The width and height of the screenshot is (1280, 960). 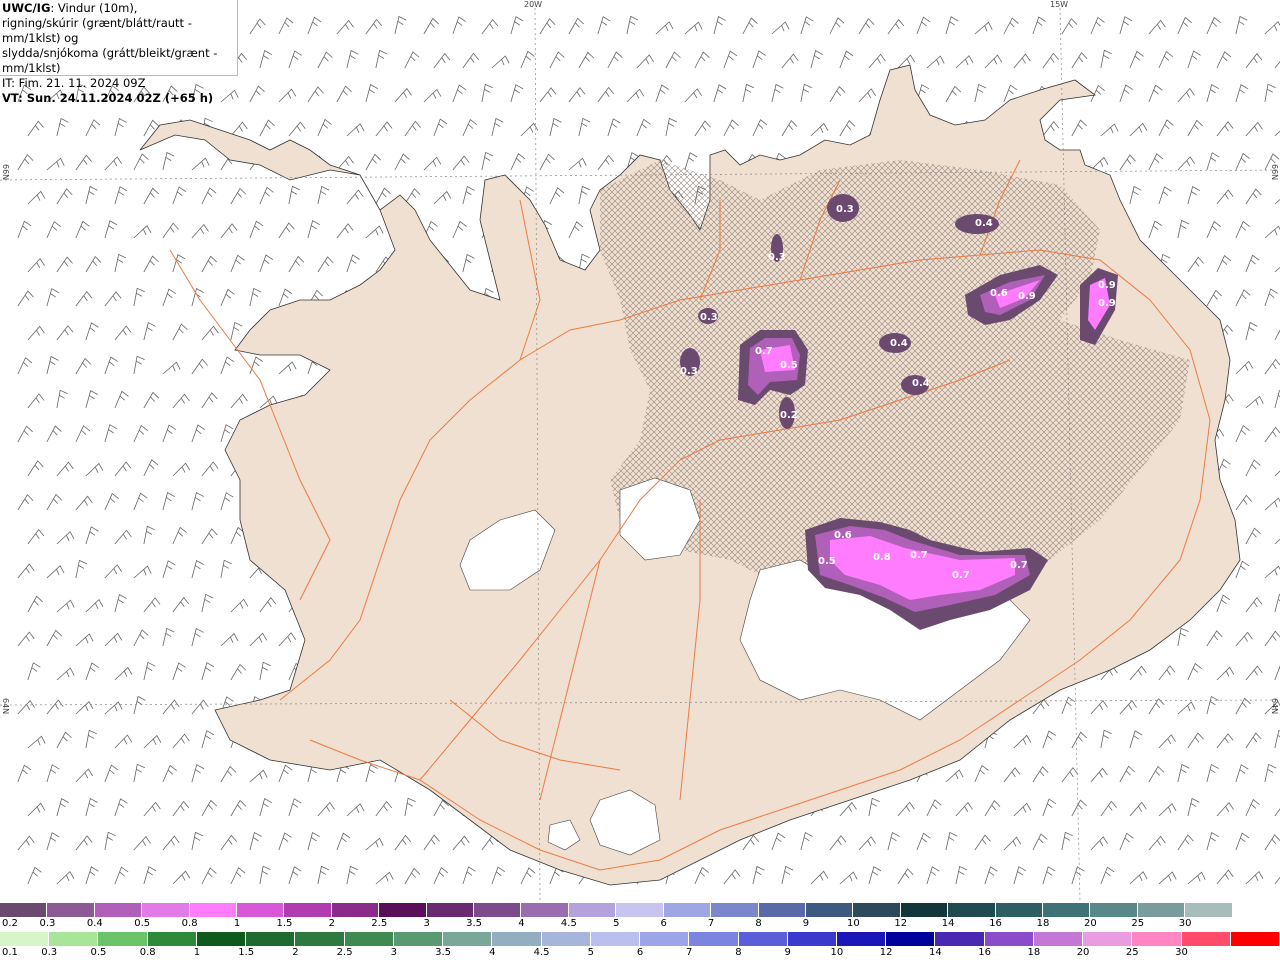 What do you see at coordinates (10, 923) in the screenshot?
I see `legend-label: 0.2` at bounding box center [10, 923].